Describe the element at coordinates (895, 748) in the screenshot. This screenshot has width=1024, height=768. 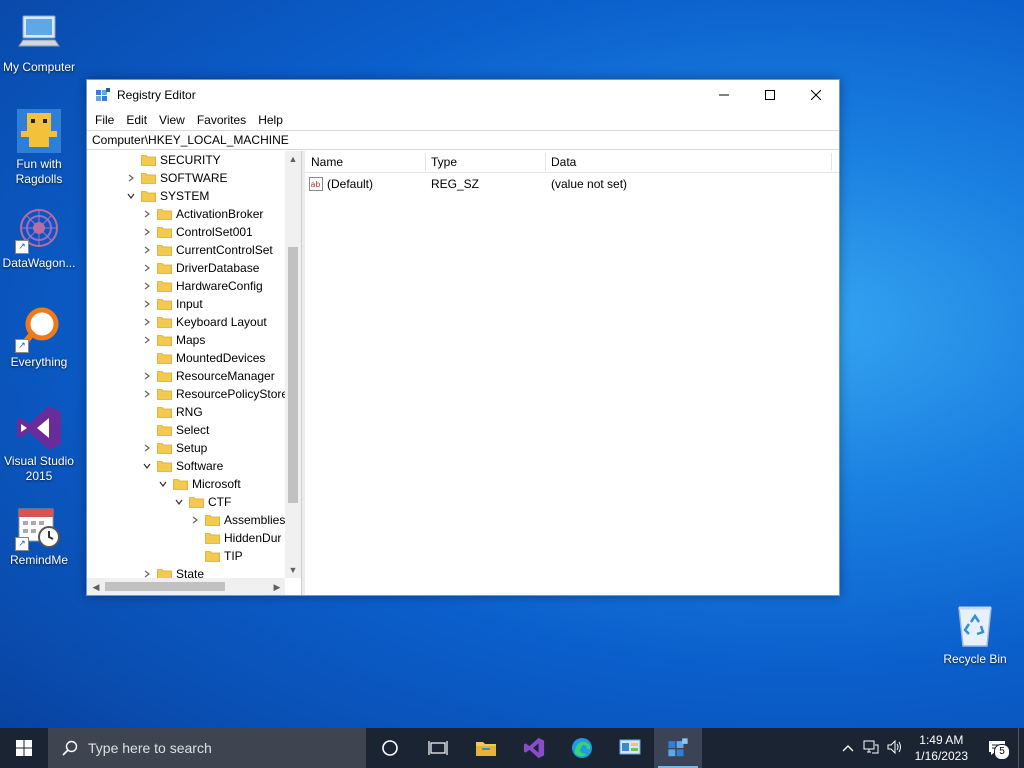
I see `volume-icon` at that location.